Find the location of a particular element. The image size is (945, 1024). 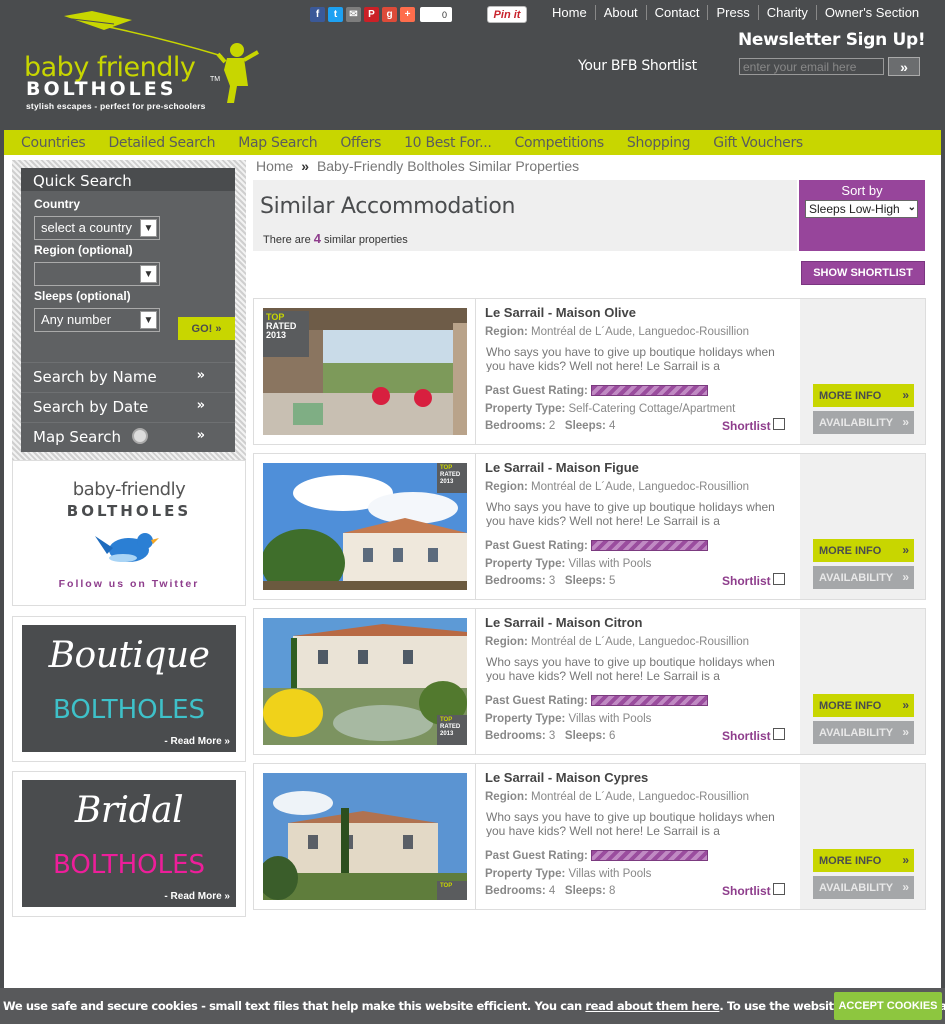

quick-search-title: Quick Search is located at coordinates (128, 179).